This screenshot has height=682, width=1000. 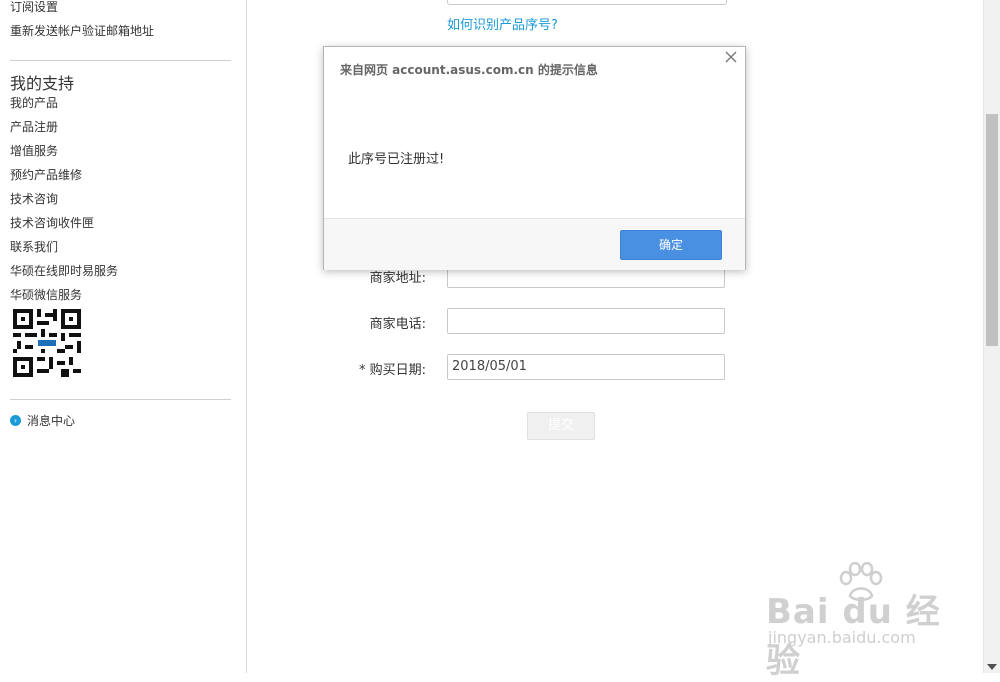 I want to click on close-icon, so click(x=731, y=58).